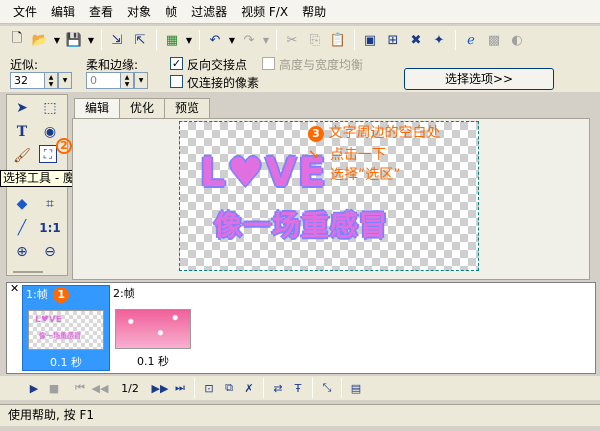  What do you see at coordinates (22, 156) in the screenshot?
I see `brush-icon: 🖌` at bounding box center [22, 156].